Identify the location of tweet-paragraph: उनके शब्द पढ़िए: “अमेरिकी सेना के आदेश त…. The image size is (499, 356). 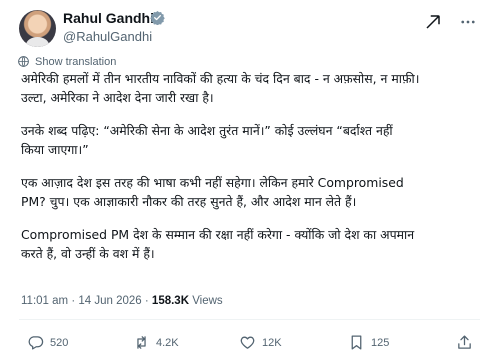
(207, 140).